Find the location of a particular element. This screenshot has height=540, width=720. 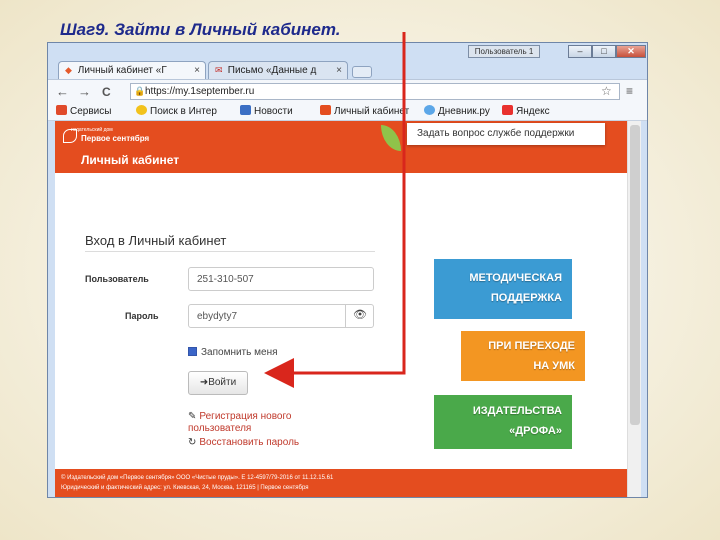

annotation-arrow is located at coordinates (335, 210).